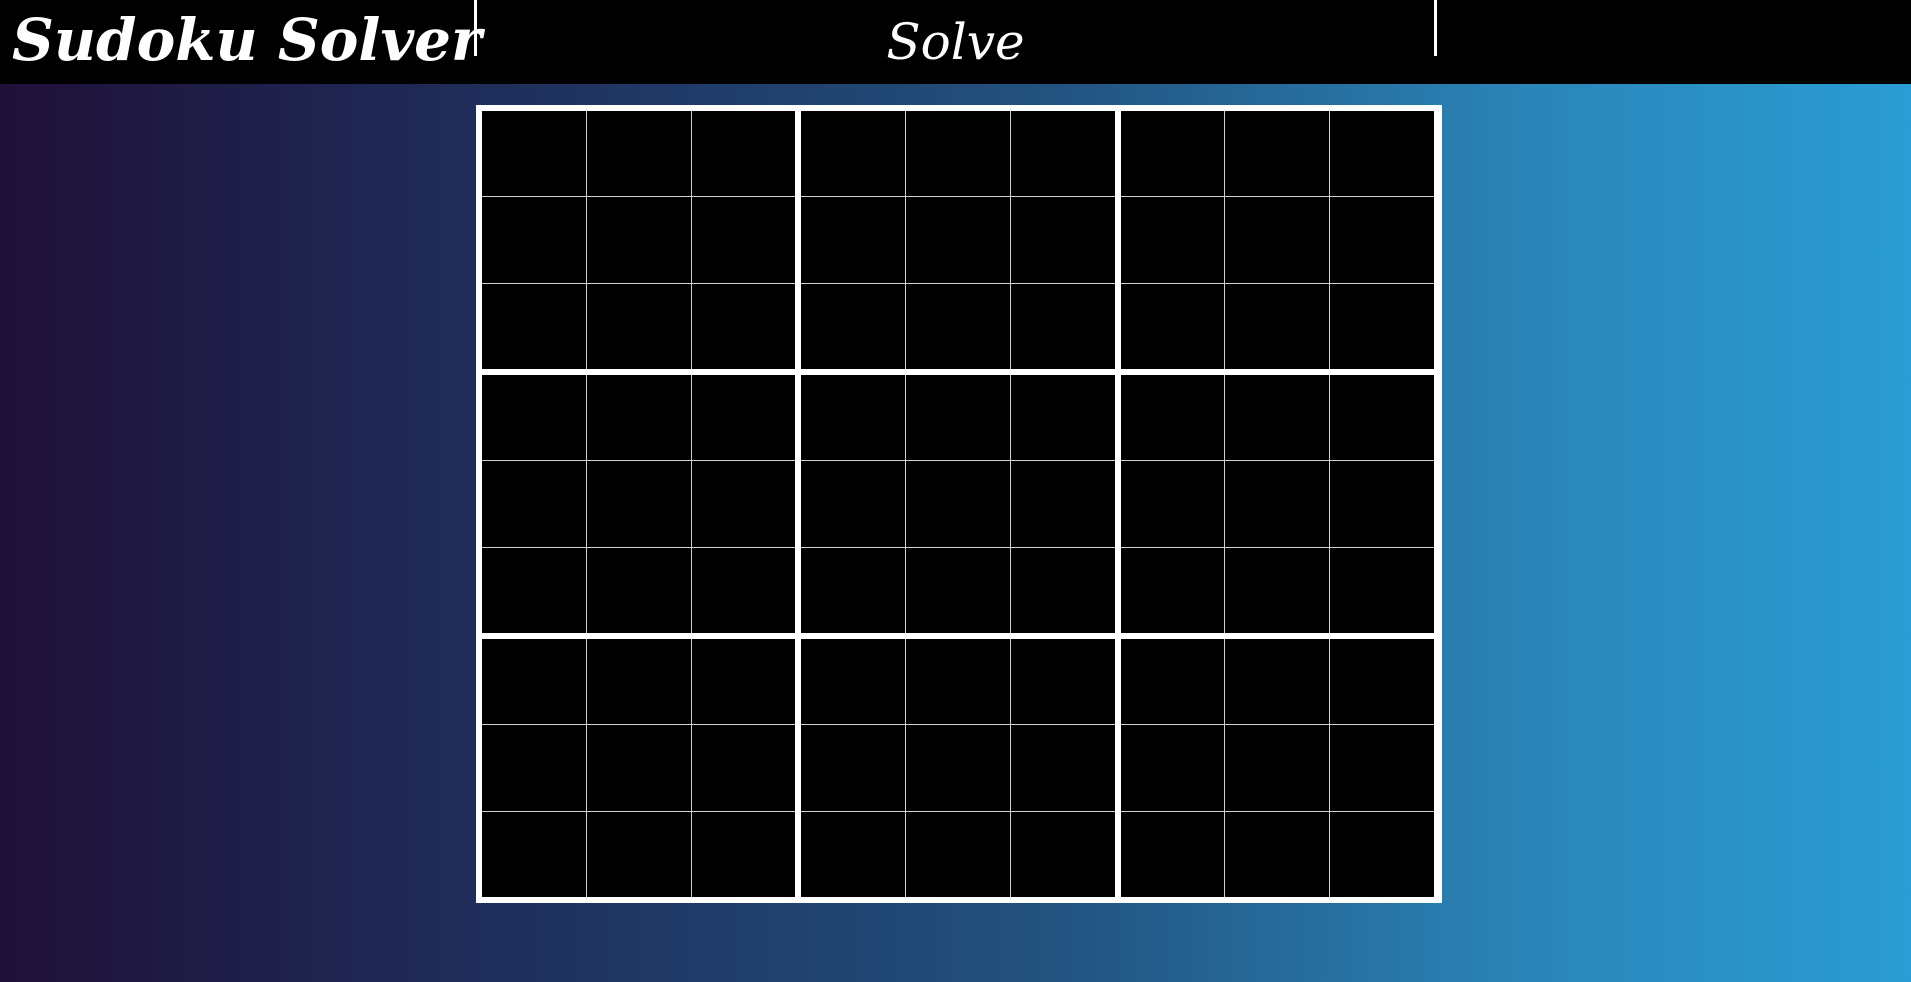 This screenshot has height=982, width=1911. Describe the element at coordinates (247, 40) in the screenshot. I see `app-title: Sudoku Solver` at that location.